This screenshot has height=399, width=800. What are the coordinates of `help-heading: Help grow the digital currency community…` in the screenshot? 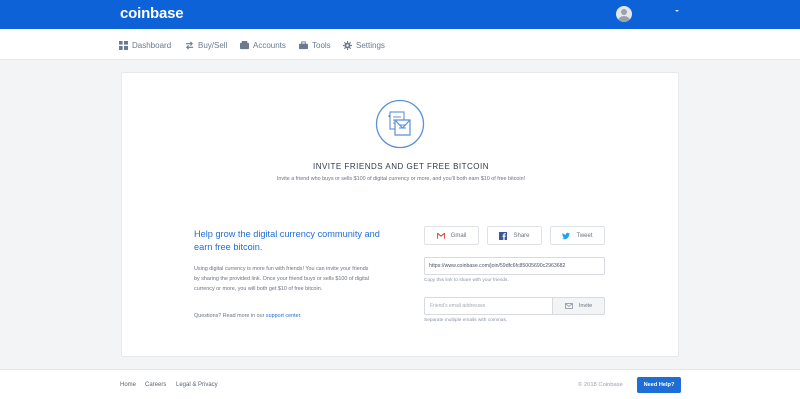 It's located at (287, 240).